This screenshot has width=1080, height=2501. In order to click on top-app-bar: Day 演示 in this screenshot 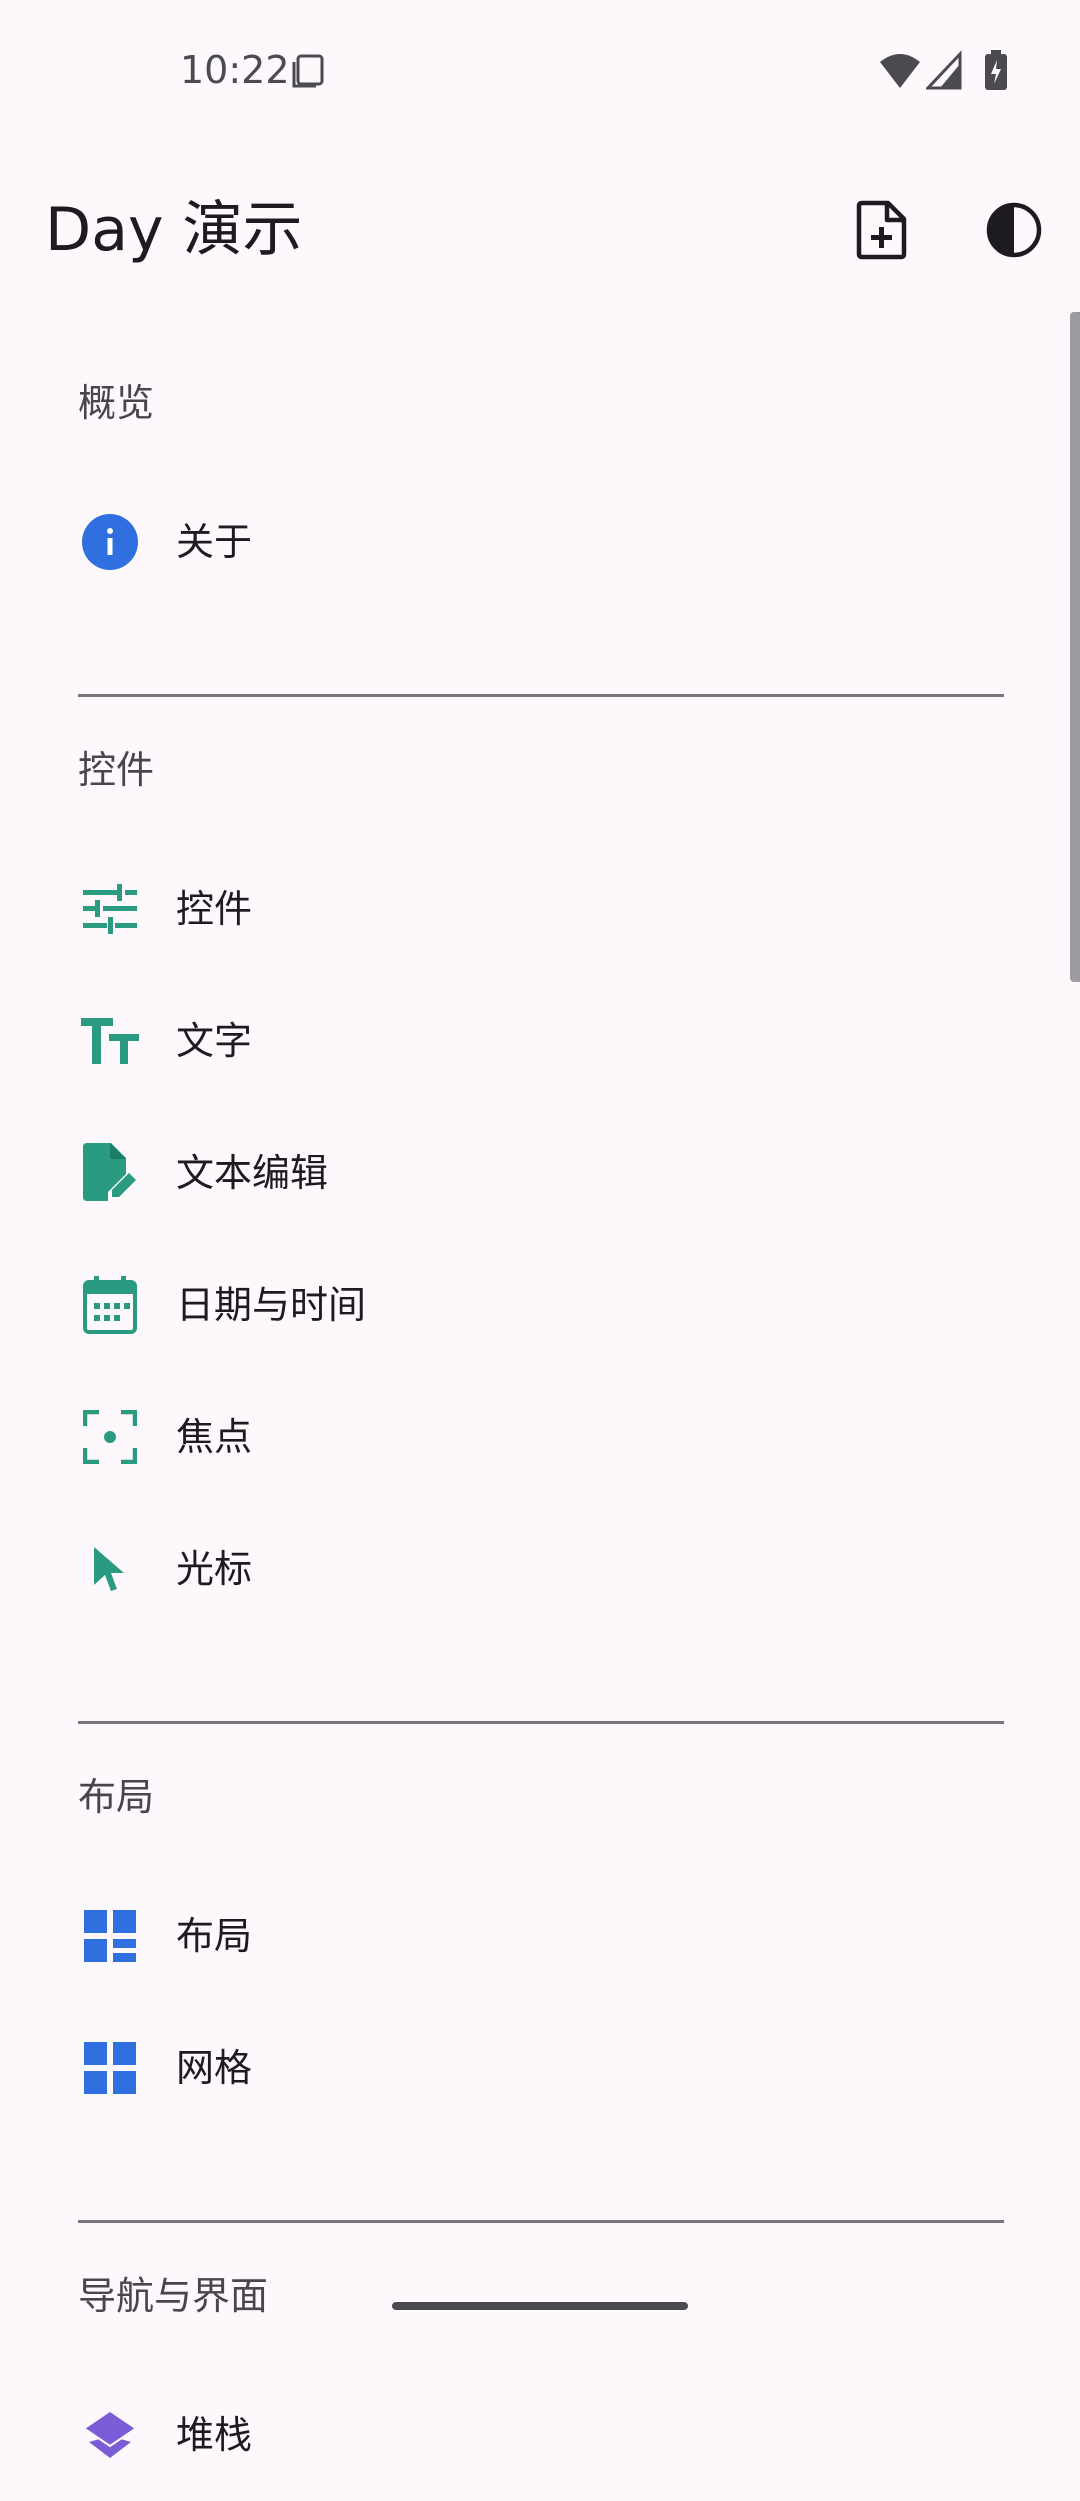, I will do `click(540, 230)`.